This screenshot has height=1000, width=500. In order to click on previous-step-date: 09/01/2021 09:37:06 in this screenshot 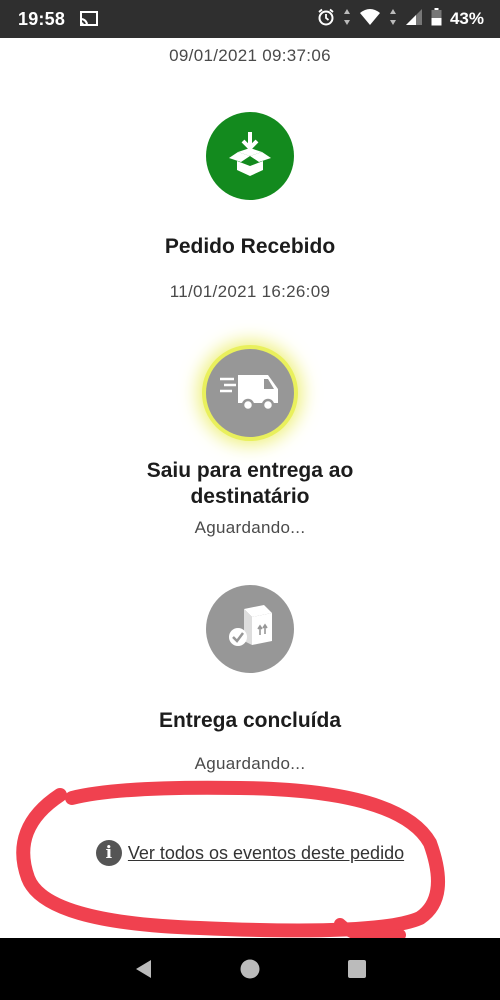, I will do `click(250, 55)`.